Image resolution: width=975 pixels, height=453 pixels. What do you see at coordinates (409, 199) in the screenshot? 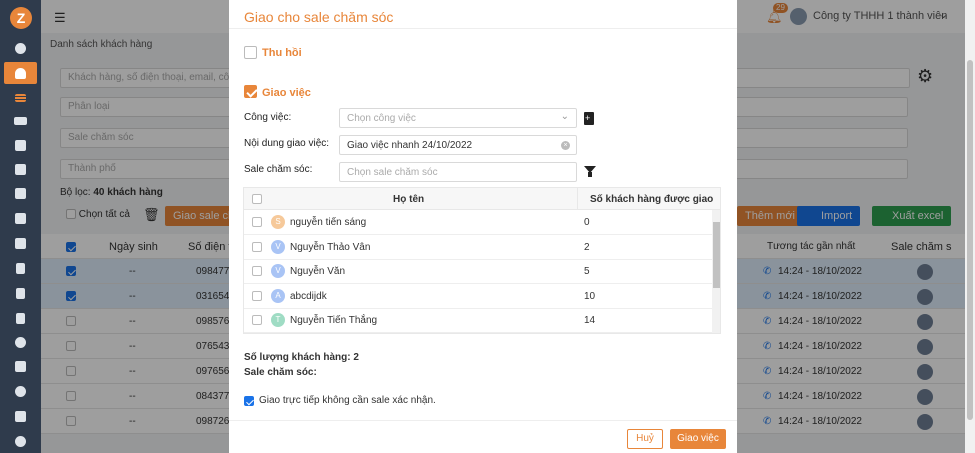
I see `col-name: Họ tên` at bounding box center [409, 199].